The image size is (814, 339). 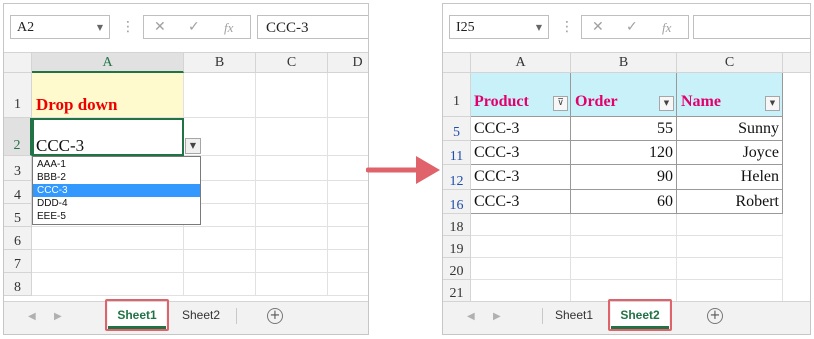 What do you see at coordinates (521, 95) in the screenshot?
I see `header-cell-product: Product ⊽` at bounding box center [521, 95].